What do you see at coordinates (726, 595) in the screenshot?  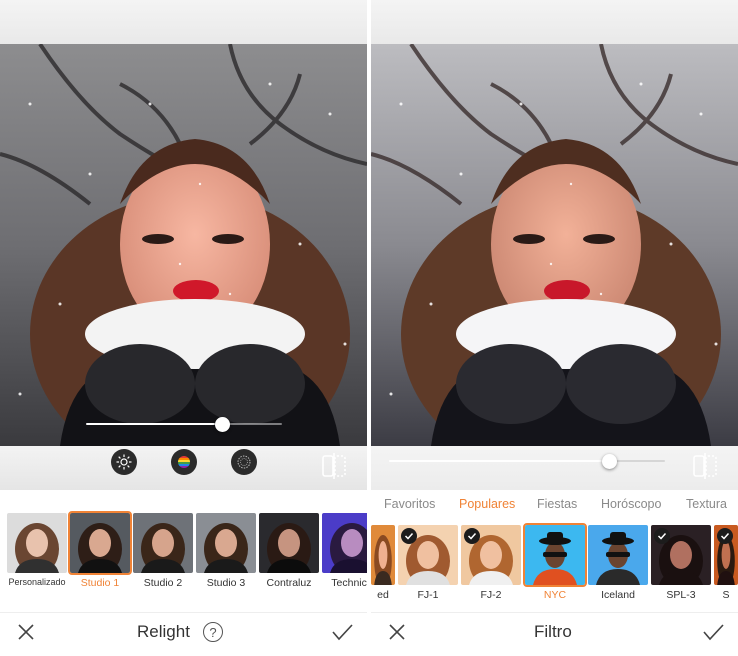 I see `filter-label: S` at bounding box center [726, 595].